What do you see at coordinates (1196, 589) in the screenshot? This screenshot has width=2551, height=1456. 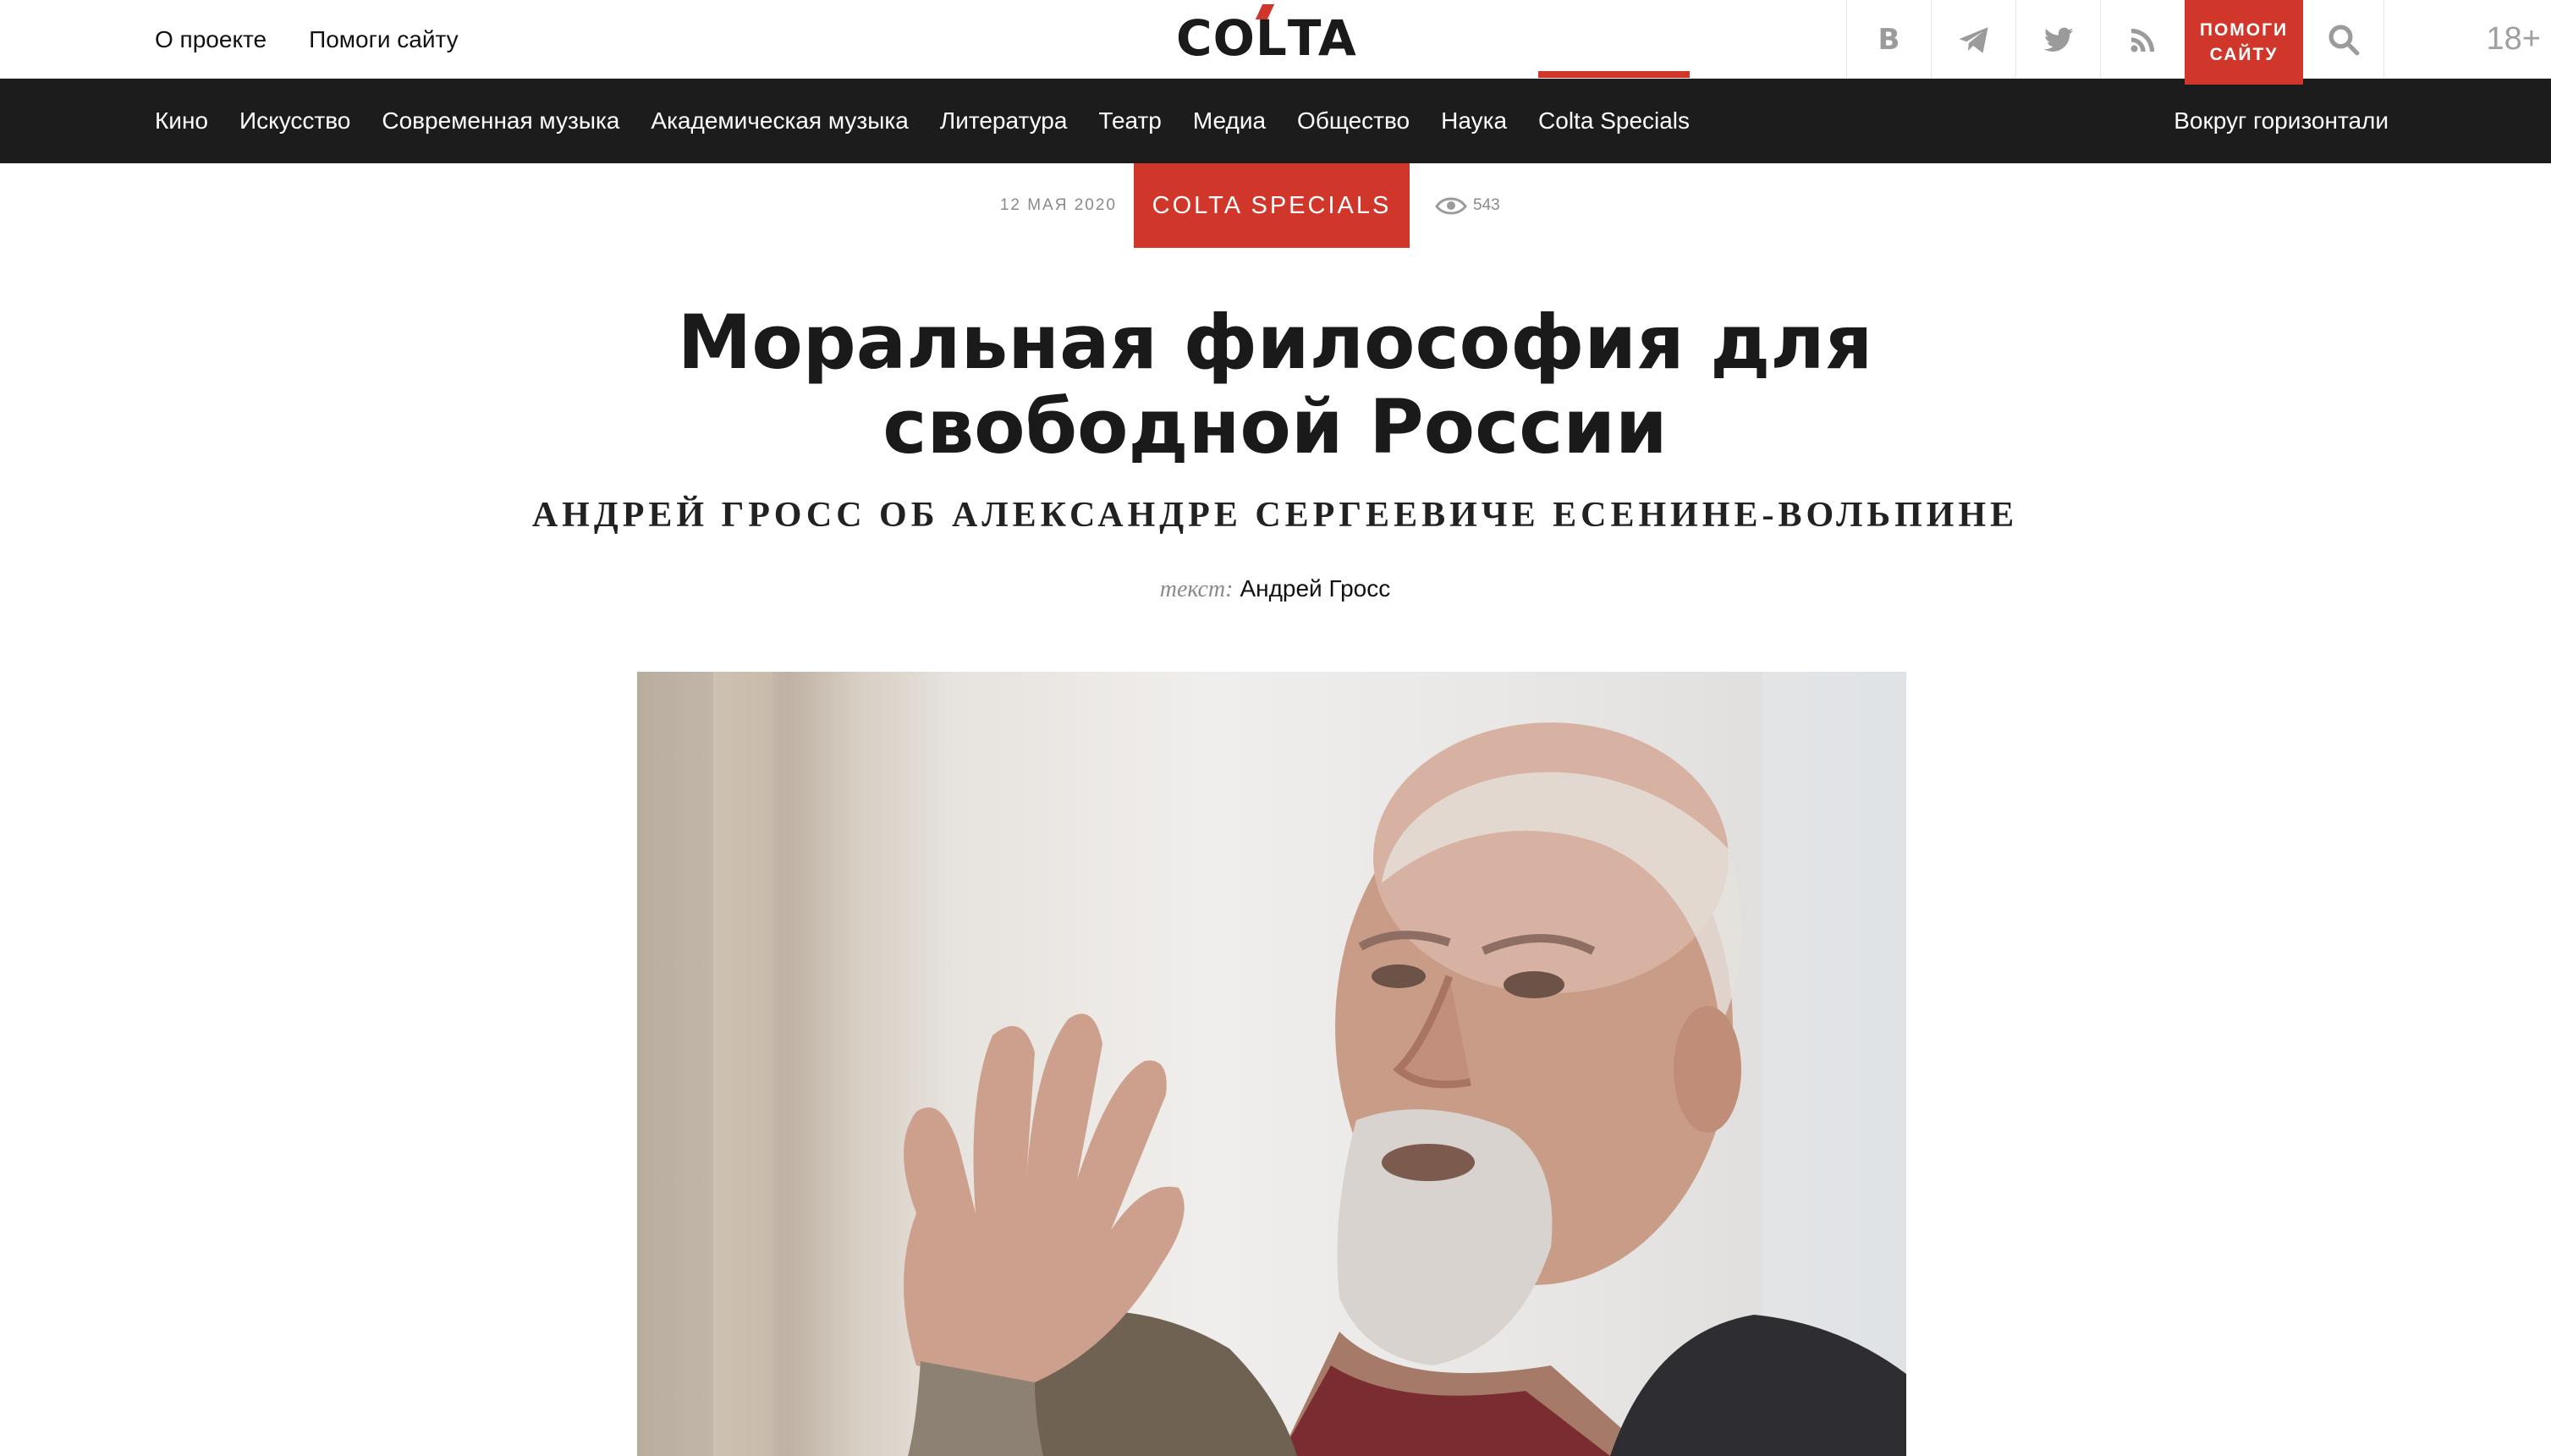 I see `byline-label: текст:` at bounding box center [1196, 589].